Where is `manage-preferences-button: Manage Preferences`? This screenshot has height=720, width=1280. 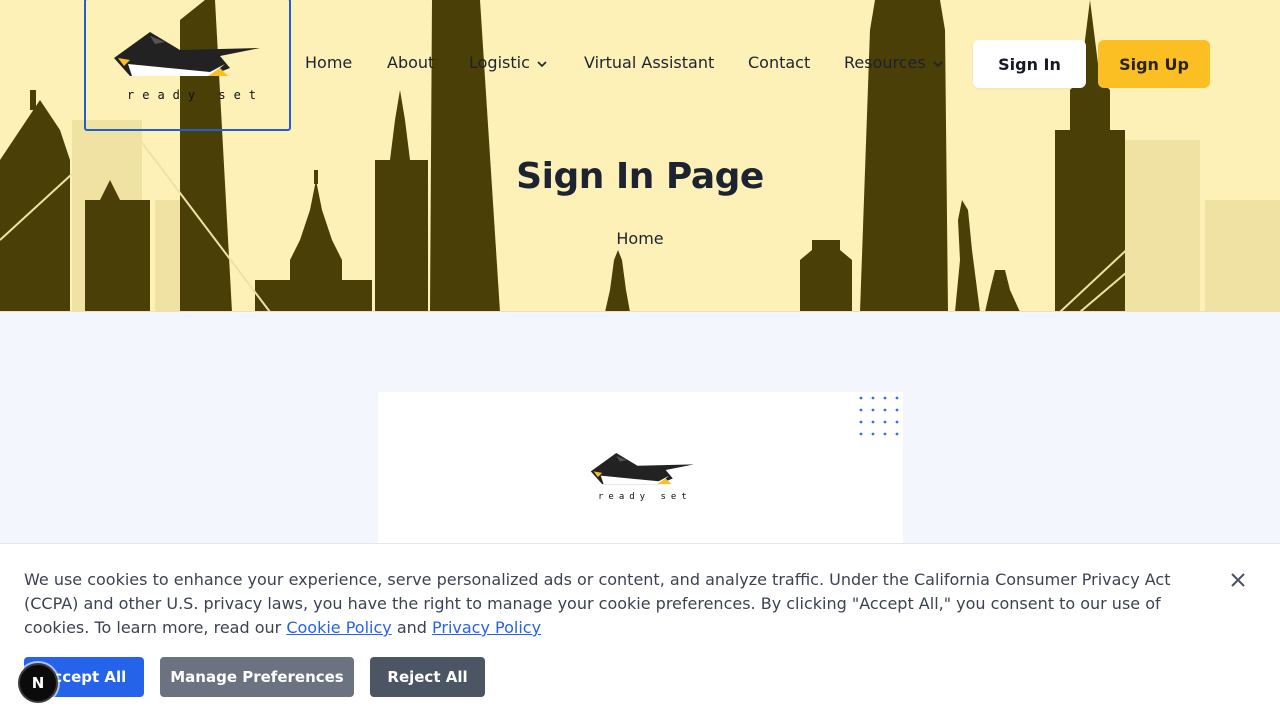
manage-preferences-button: Manage Preferences is located at coordinates (257, 677).